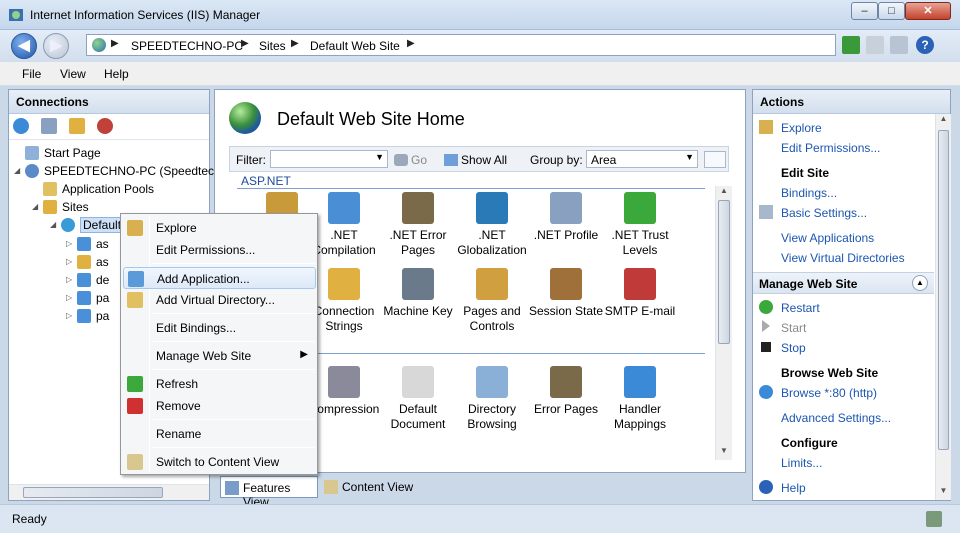 Image resolution: width=960 pixels, height=533 pixels. Describe the element at coordinates (187, 46) in the screenshot. I see `breadcrumb-server: SPEEDTECHNO-PC` at that location.